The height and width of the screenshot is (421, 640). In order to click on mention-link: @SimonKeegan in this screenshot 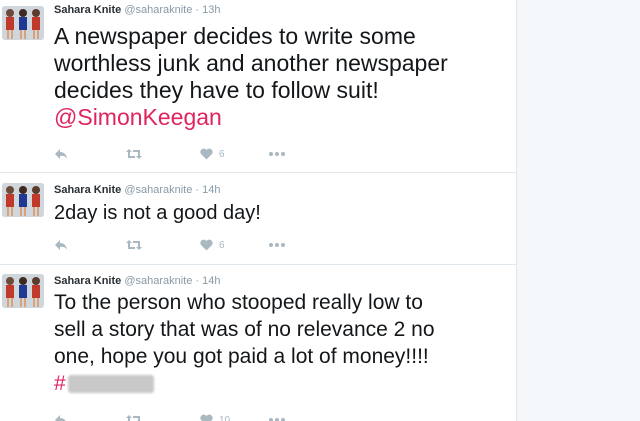, I will do `click(138, 117)`.